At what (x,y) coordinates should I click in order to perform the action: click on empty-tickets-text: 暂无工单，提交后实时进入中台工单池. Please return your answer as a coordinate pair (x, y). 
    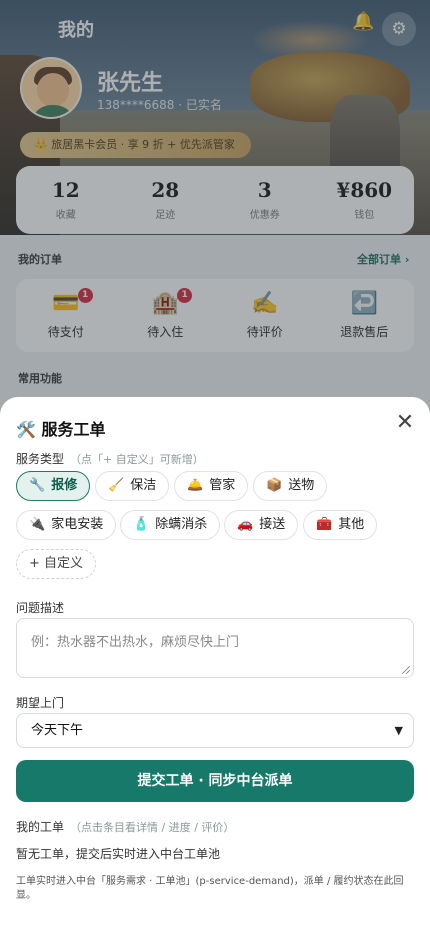
    Looking at the image, I should click on (118, 854).